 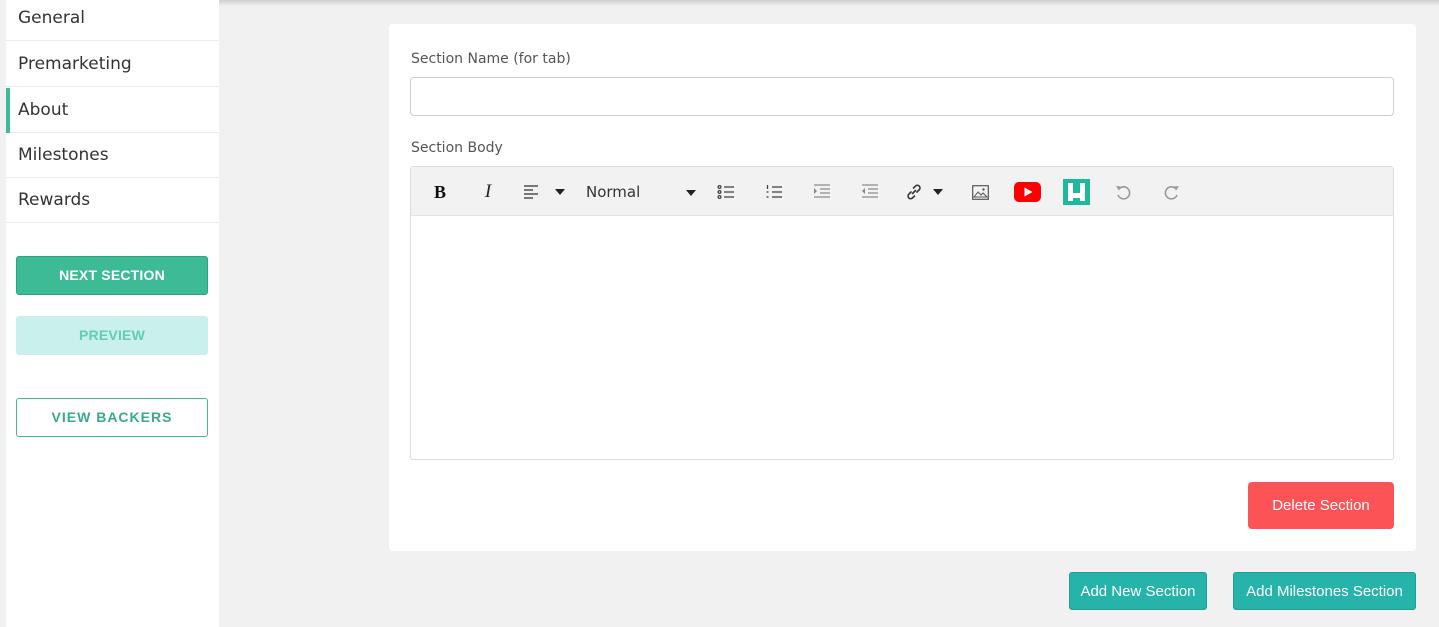 What do you see at coordinates (1324, 591) in the screenshot?
I see `add-milestones-section-button: Add Milestones Section` at bounding box center [1324, 591].